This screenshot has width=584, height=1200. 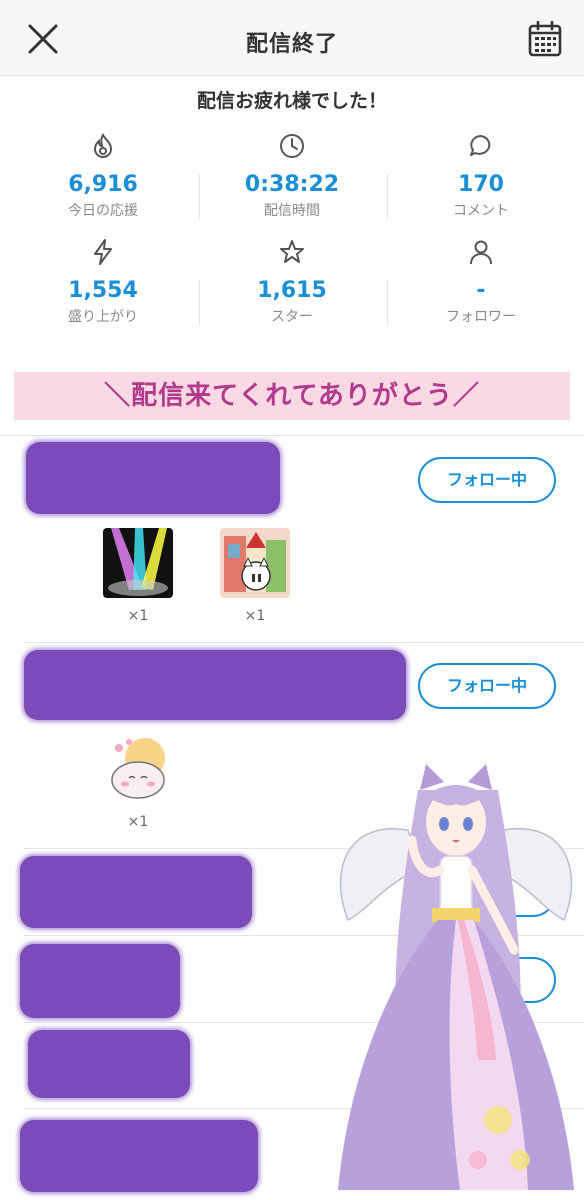 I want to click on congrats-message: 配信お疲れ様でした！, so click(x=291, y=101).